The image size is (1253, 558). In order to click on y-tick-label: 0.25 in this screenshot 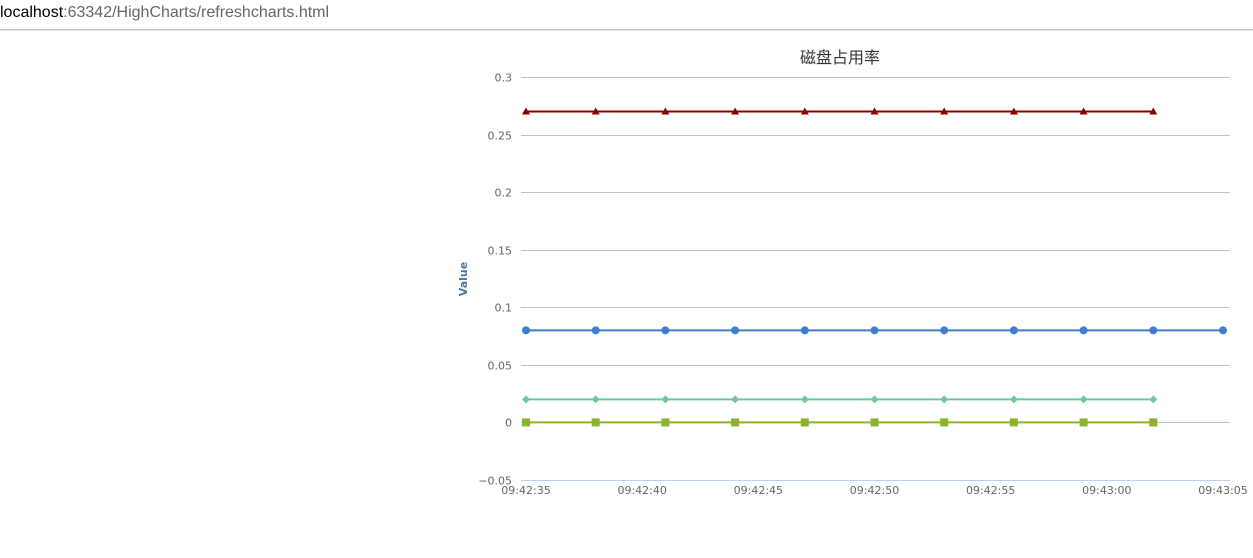, I will do `click(500, 136)`.